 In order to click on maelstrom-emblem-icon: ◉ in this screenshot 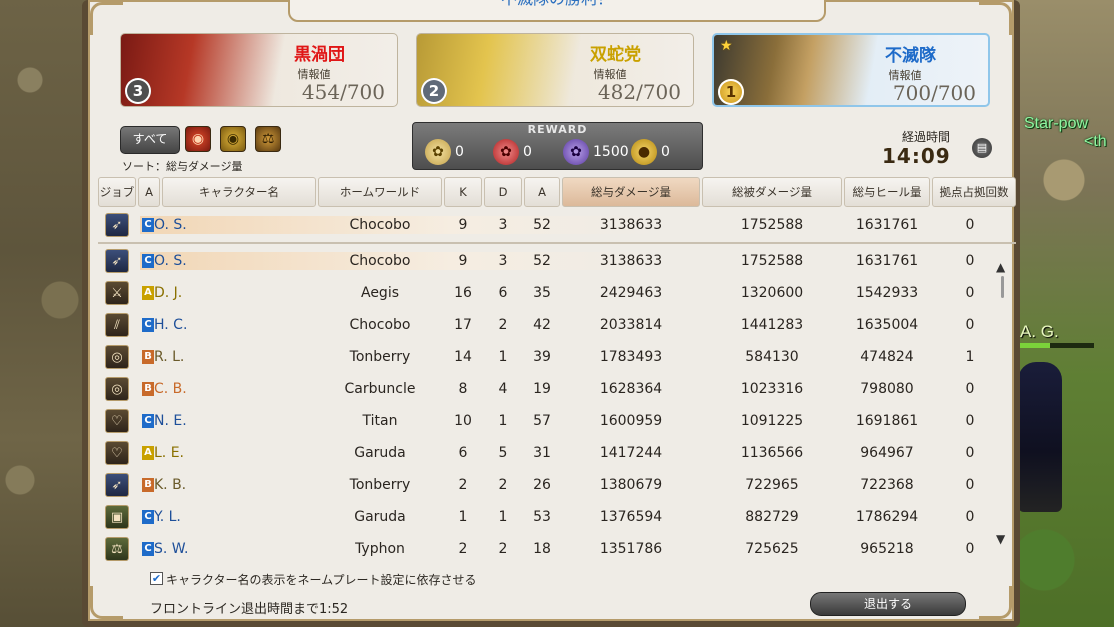, I will do `click(198, 139)`.